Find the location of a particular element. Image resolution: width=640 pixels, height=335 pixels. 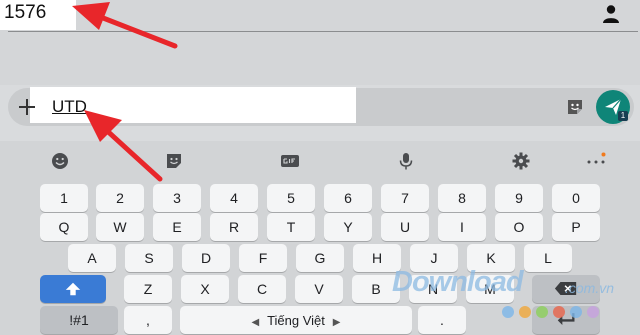

shift-arrow-icon is located at coordinates (73, 289).